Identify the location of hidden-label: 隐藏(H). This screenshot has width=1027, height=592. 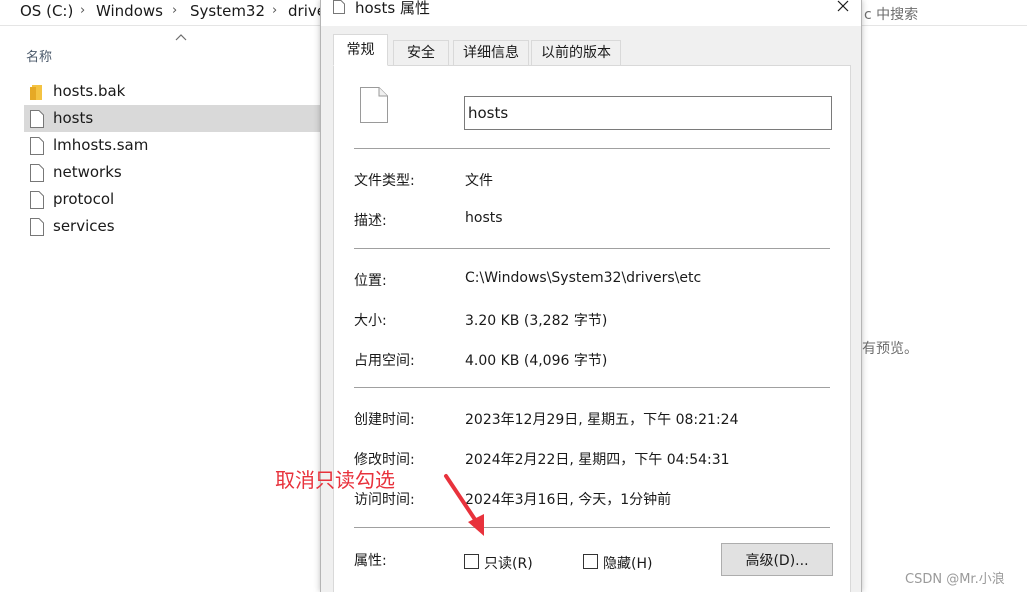
(627, 563).